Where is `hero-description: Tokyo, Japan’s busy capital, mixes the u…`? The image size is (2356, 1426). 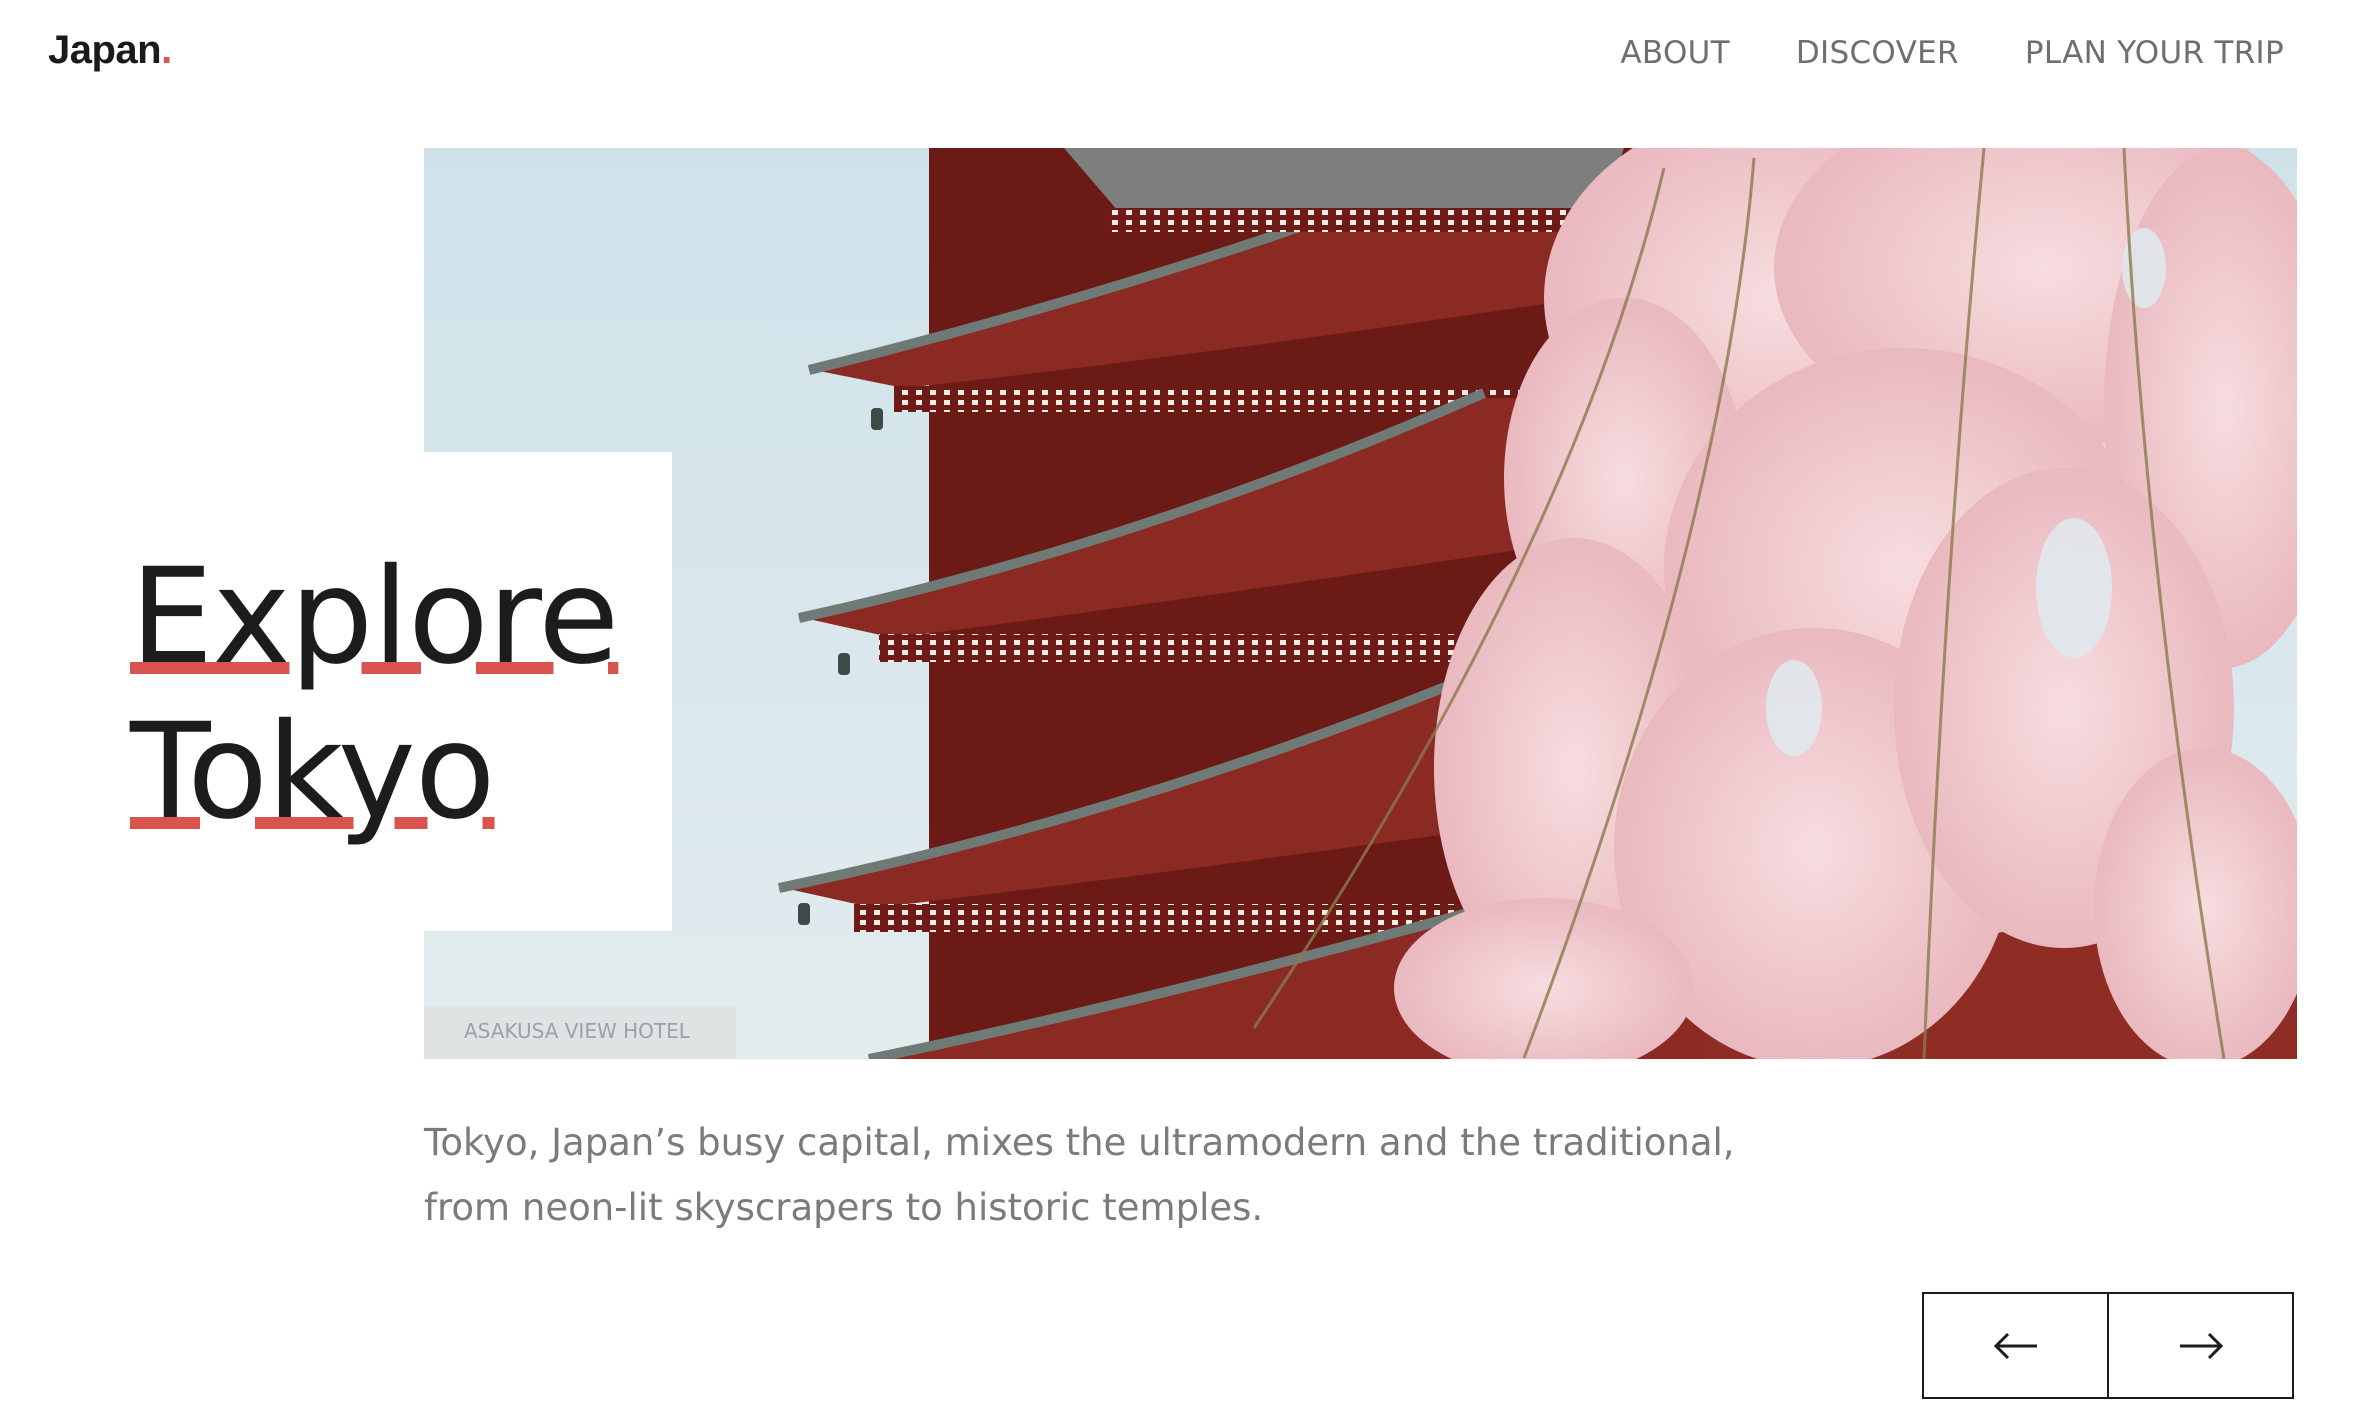
hero-description: Tokyo, Japan’s busy capital, mixes the u… is located at coordinates (1079, 1175).